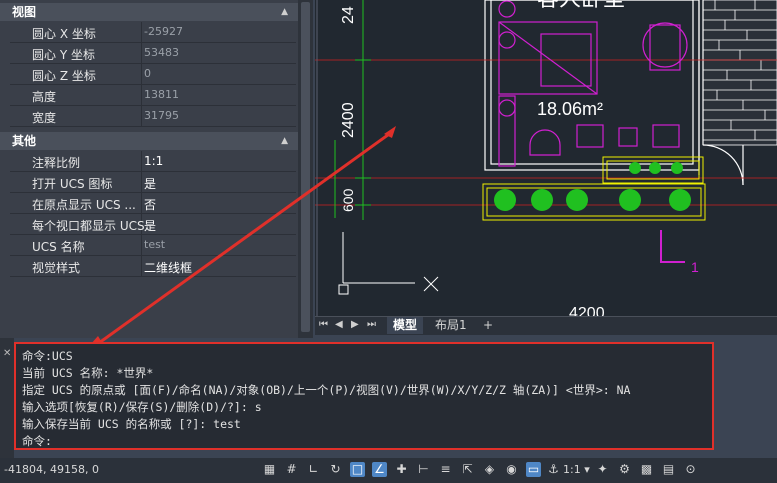  I want to click on selection-icon: ⇱, so click(467, 469).